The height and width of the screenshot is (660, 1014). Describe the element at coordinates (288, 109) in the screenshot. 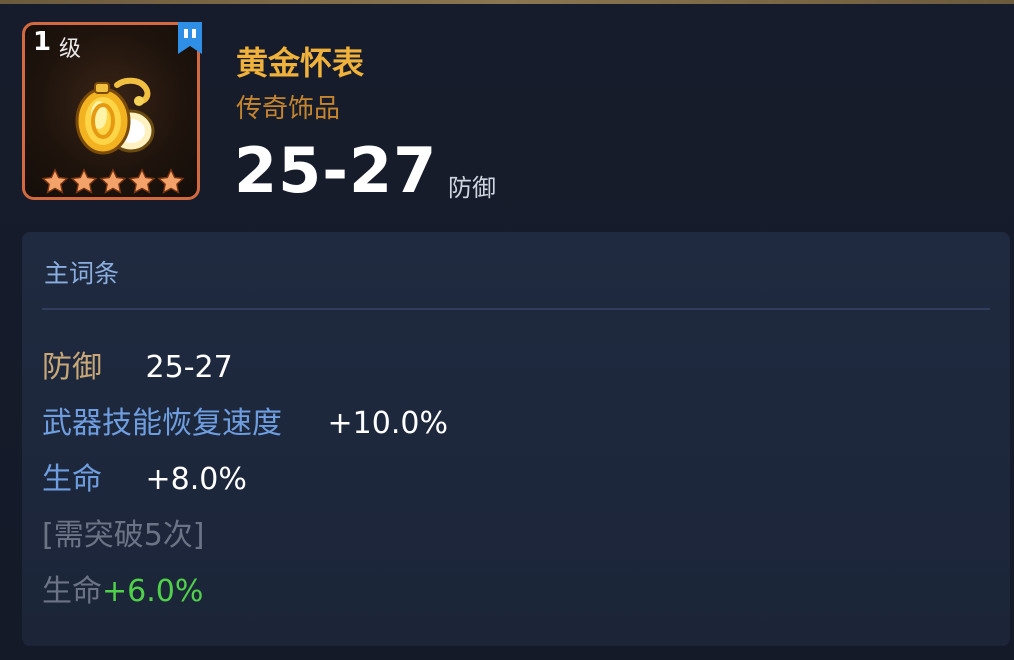

I see `item-type: 传奇饰品` at that location.